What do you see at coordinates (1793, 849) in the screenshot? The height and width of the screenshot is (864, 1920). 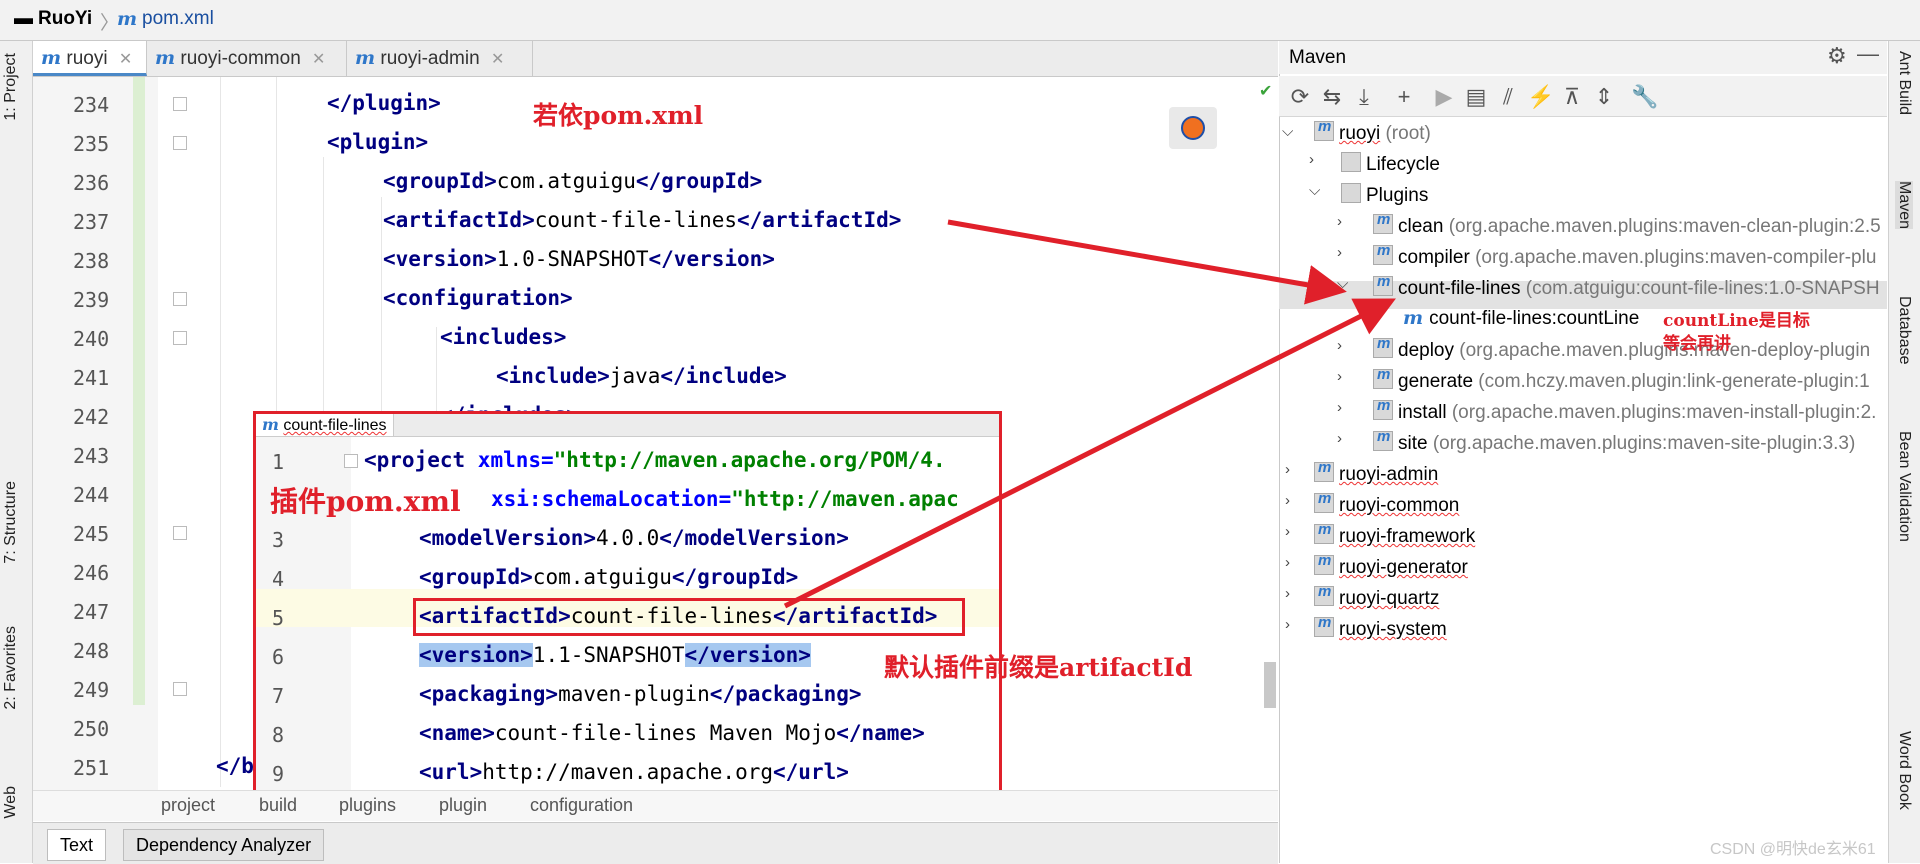 I see `watermark: CSDN @明快de玄米61` at bounding box center [1793, 849].